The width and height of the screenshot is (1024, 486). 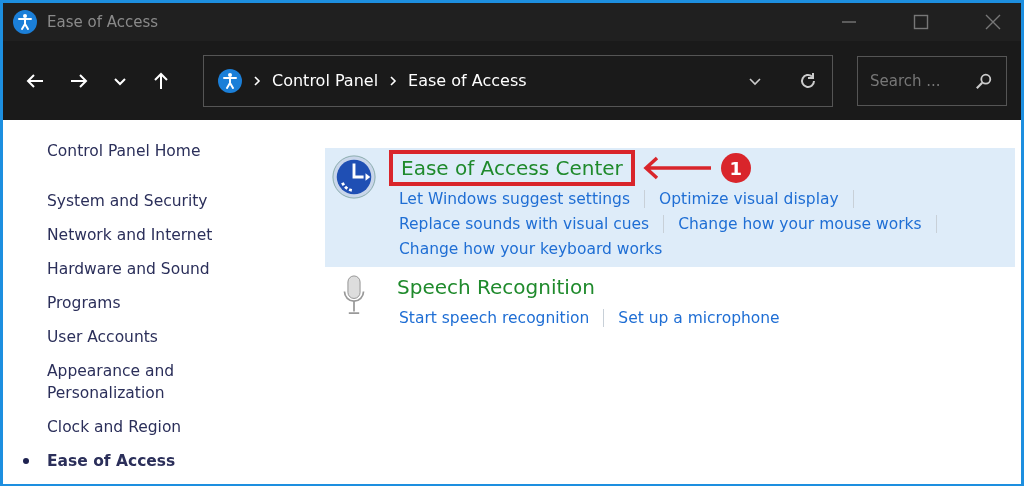 What do you see at coordinates (130, 235) in the screenshot?
I see `sidebar-item: Network and Internet` at bounding box center [130, 235].